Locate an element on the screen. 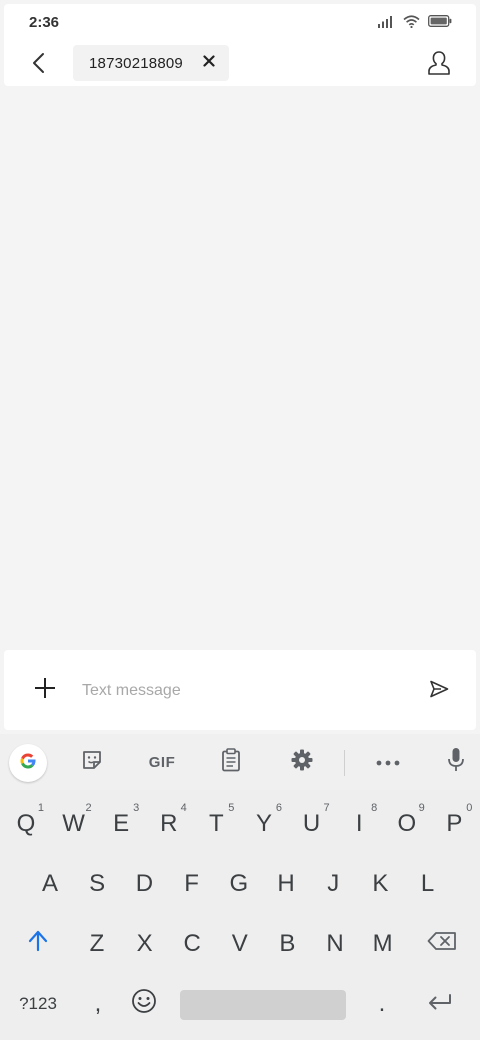  period-key: . is located at coordinates (382, 1004).